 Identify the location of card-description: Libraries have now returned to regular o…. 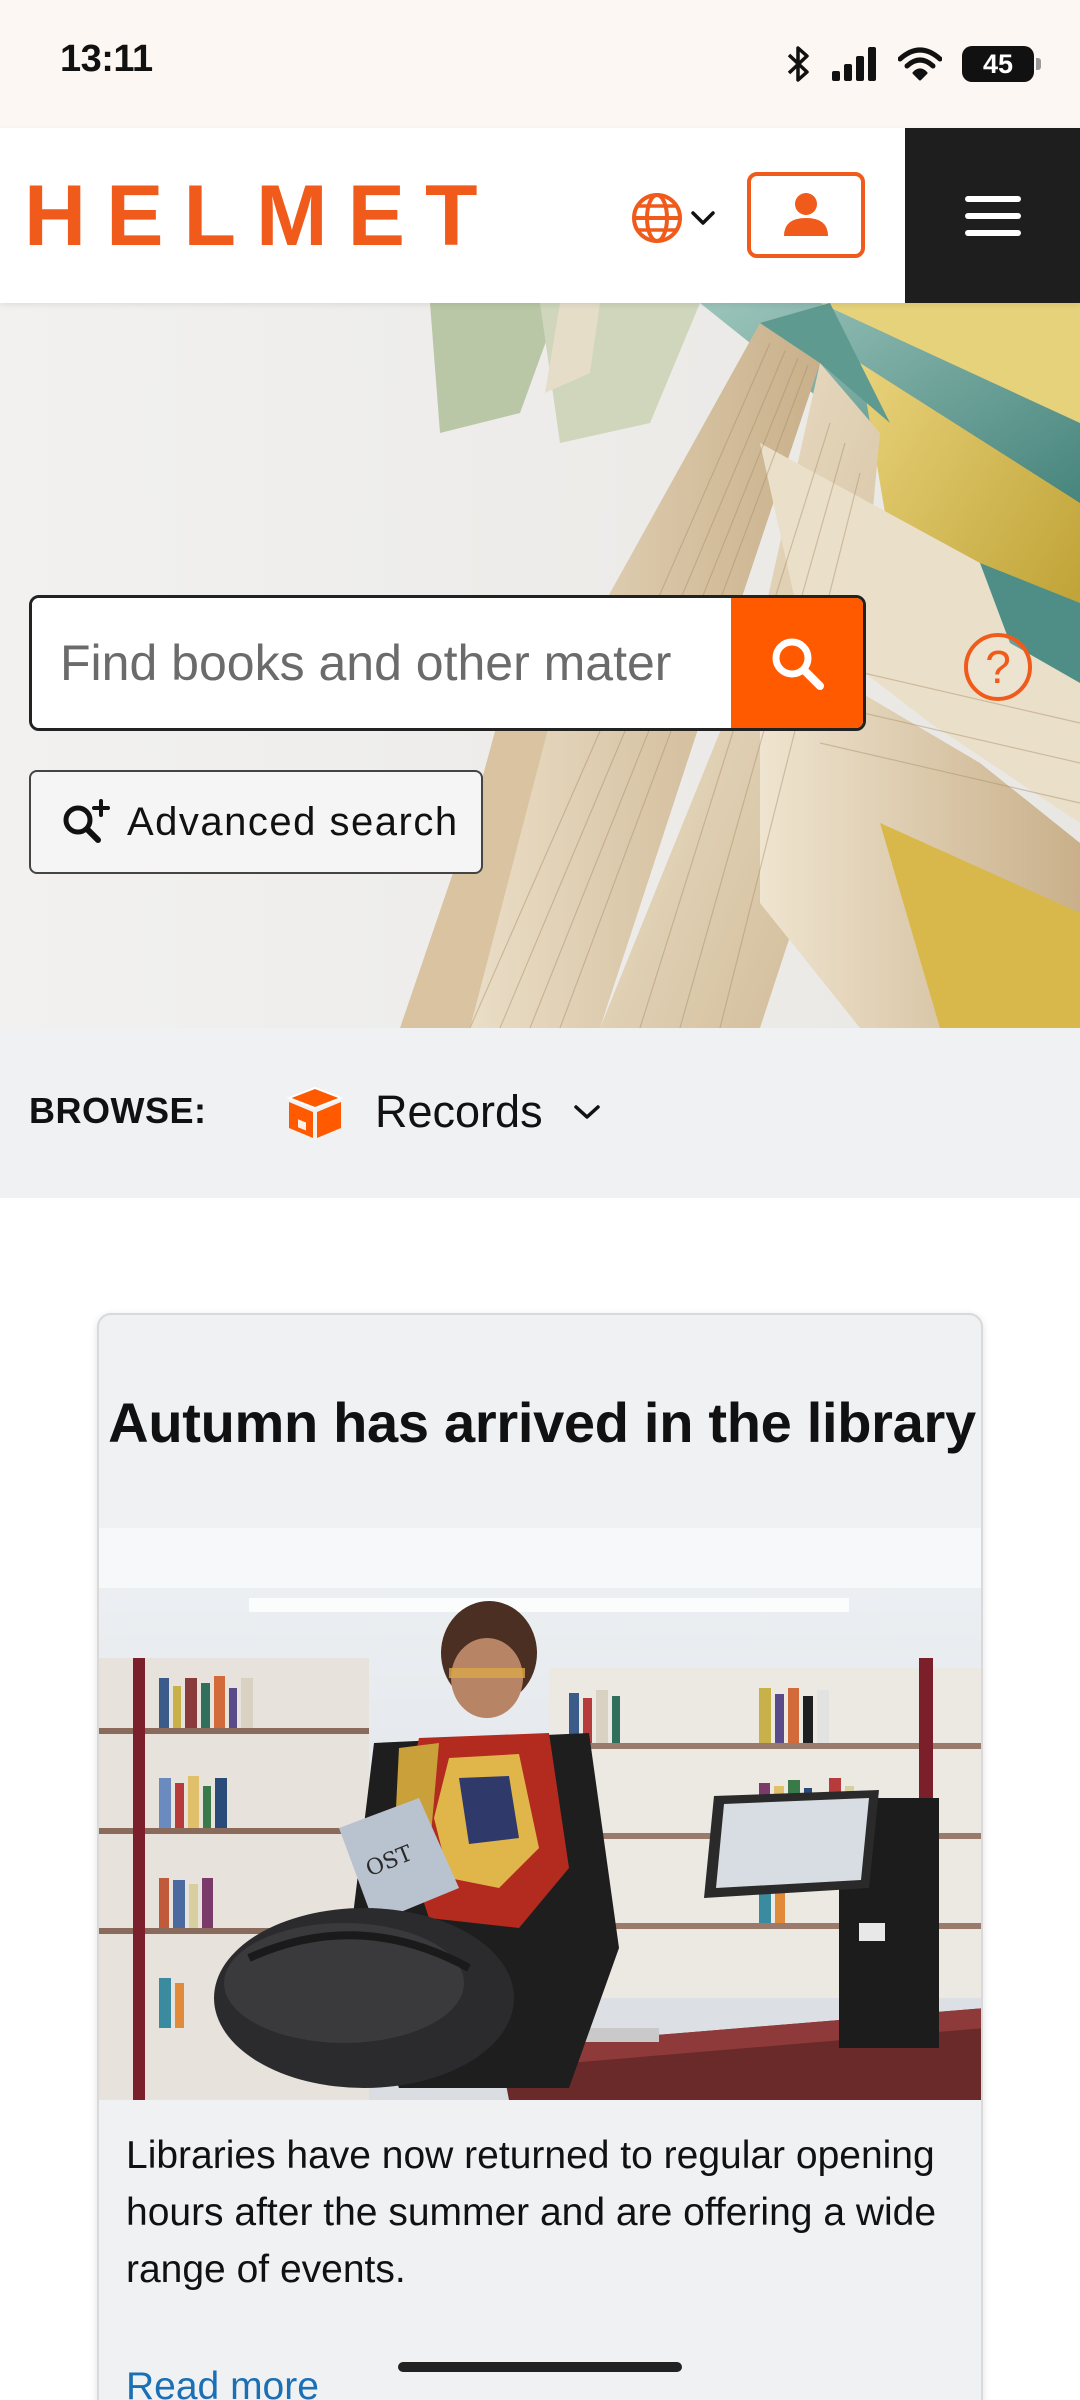
(531, 2212).